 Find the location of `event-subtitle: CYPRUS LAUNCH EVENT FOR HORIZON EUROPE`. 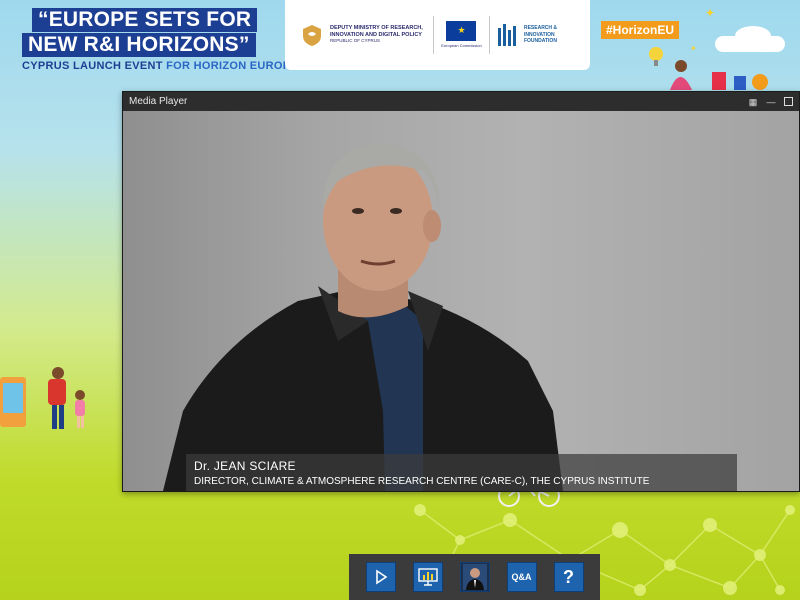

event-subtitle: CYPRUS LAUNCH EVENT FOR HORIZON EUROPE is located at coordinates (160, 66).